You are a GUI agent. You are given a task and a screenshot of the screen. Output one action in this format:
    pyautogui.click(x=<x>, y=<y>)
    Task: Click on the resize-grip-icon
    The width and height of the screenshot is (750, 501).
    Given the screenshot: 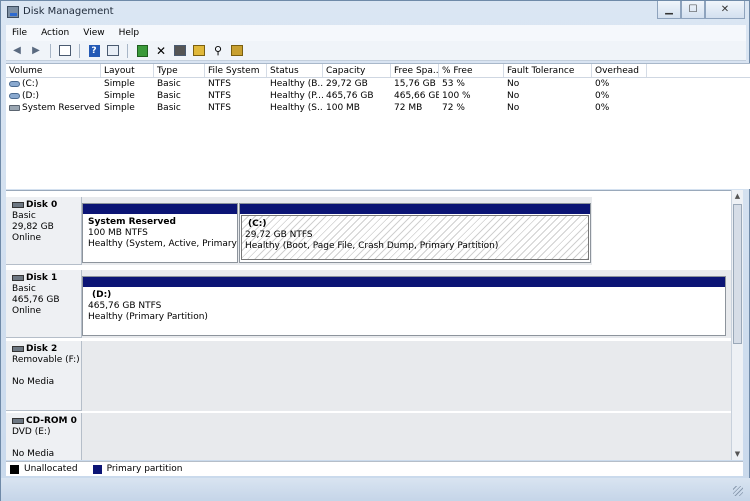 What is the action you would take?
    pyautogui.click(x=738, y=491)
    